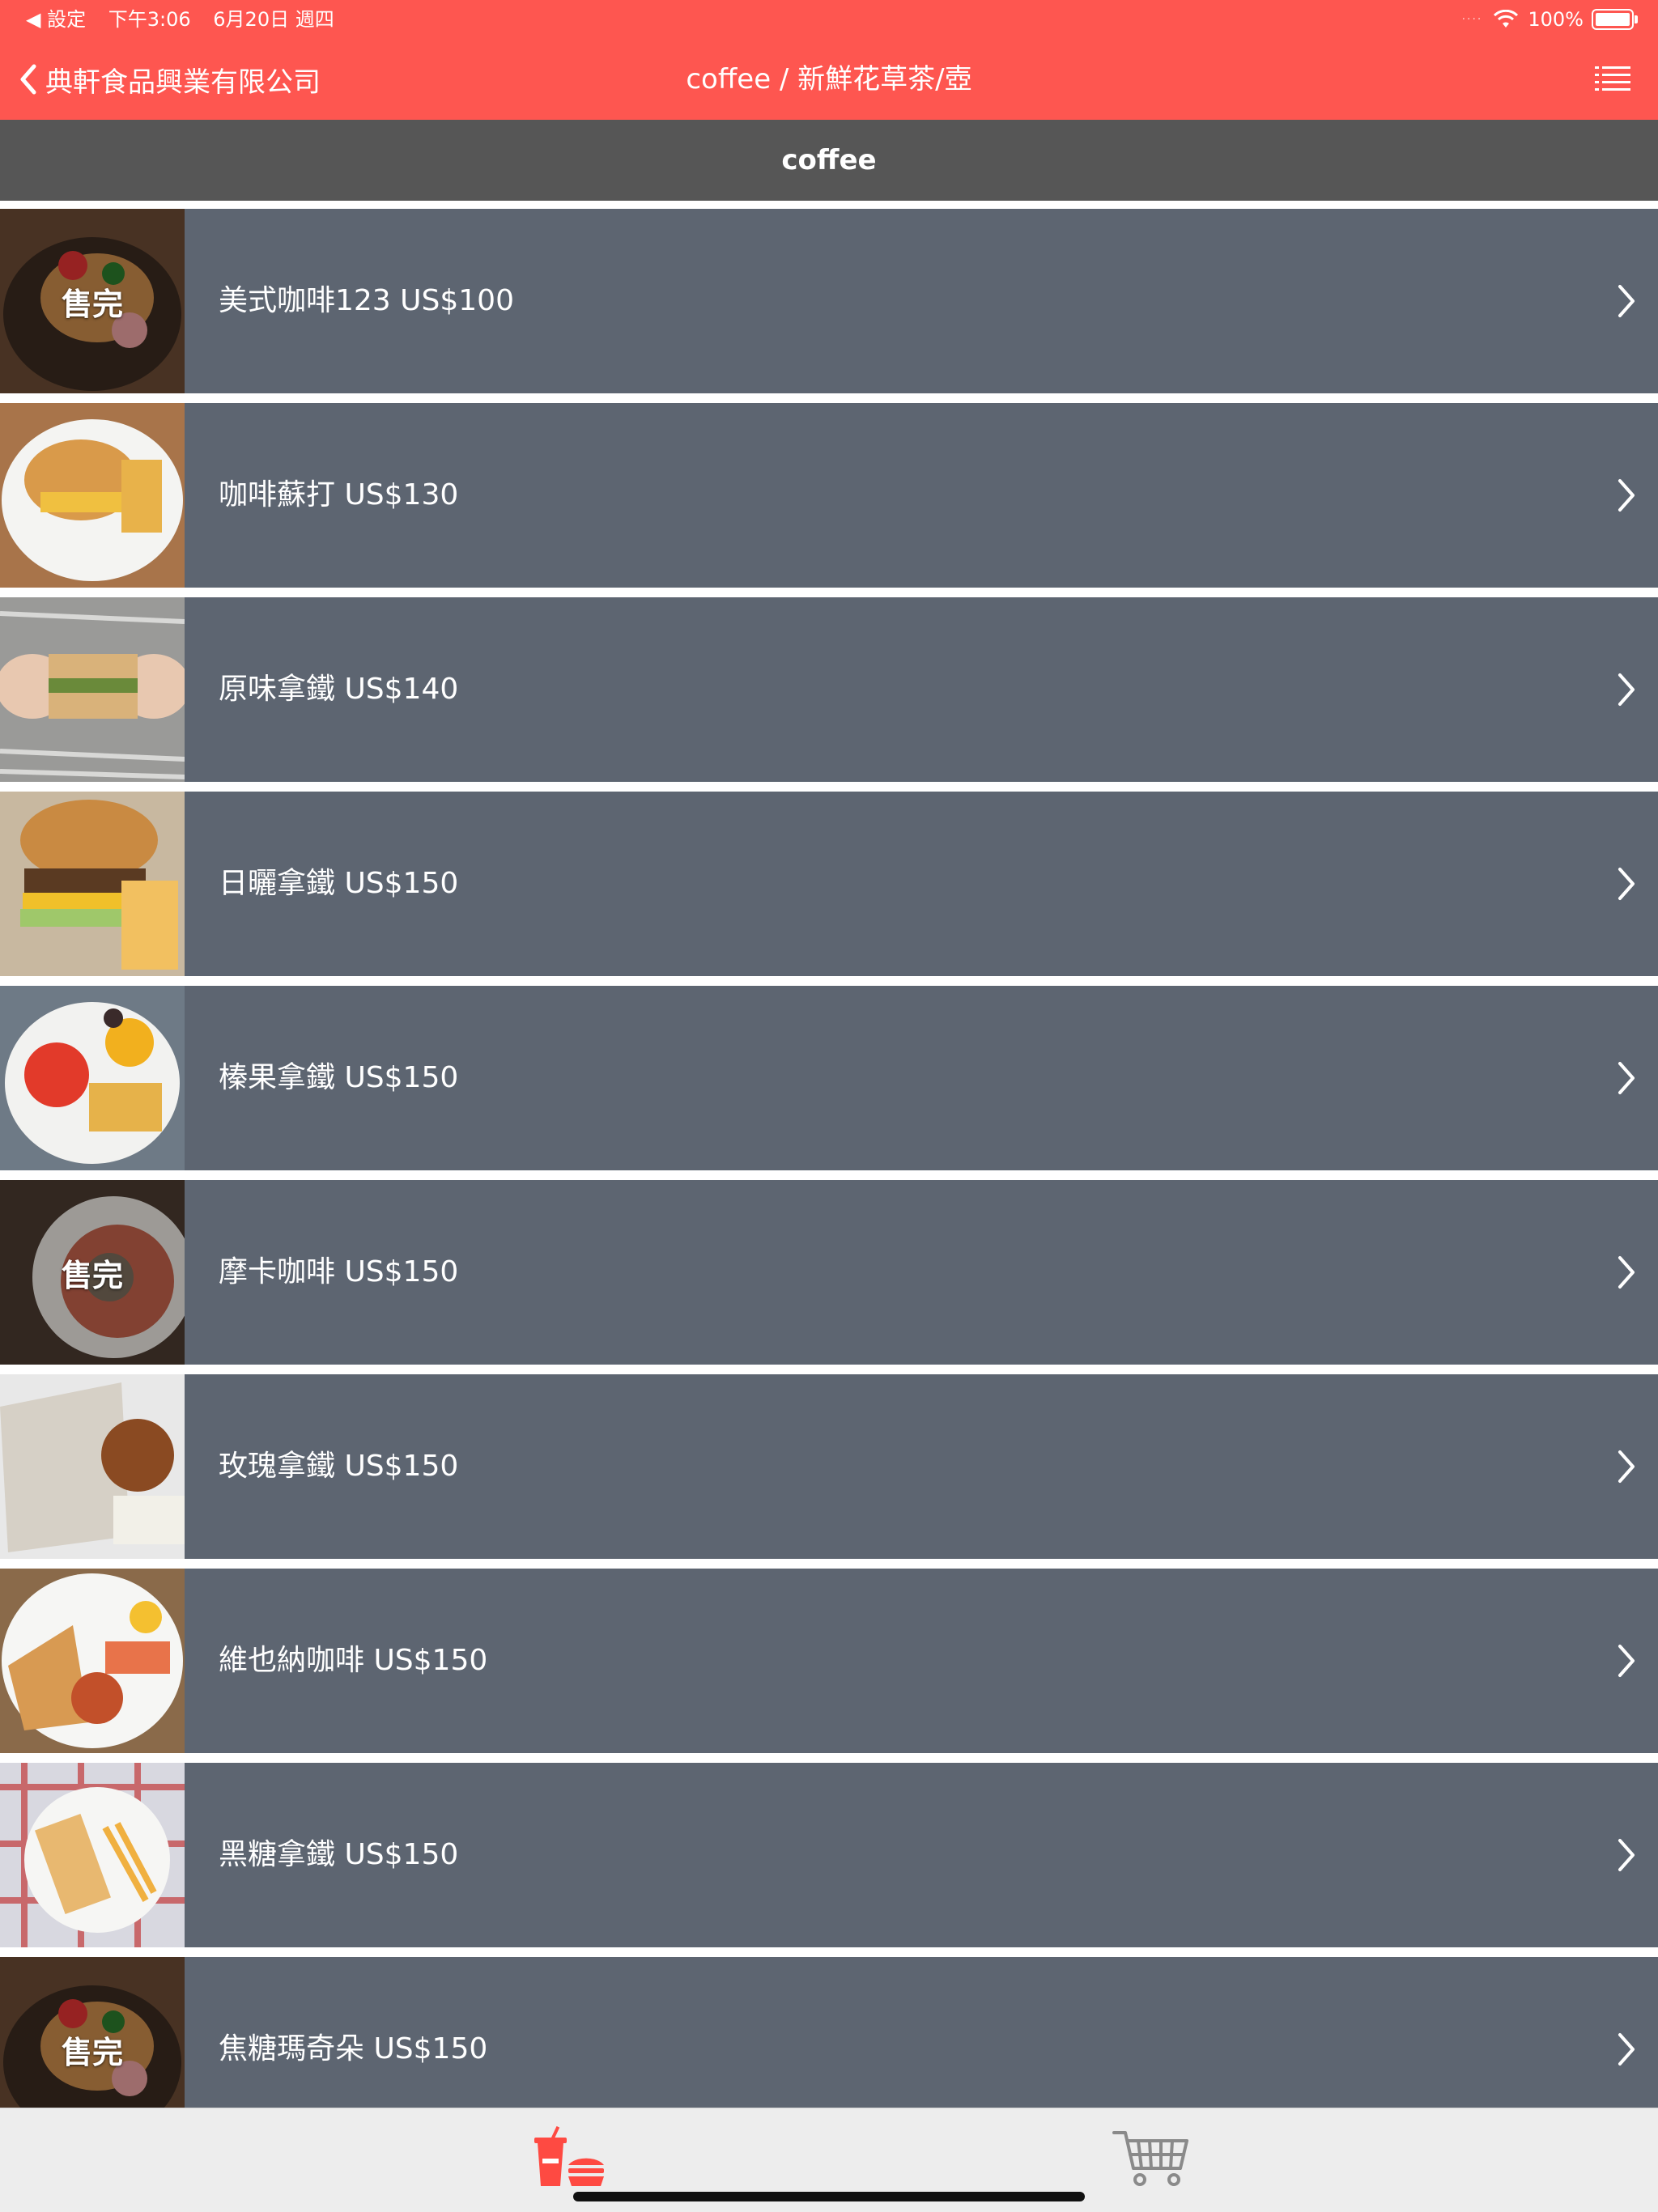 This screenshot has height=2212, width=1658. Describe the element at coordinates (339, 689) in the screenshot. I see `product-label: 原味拿鐵 US$140` at that location.